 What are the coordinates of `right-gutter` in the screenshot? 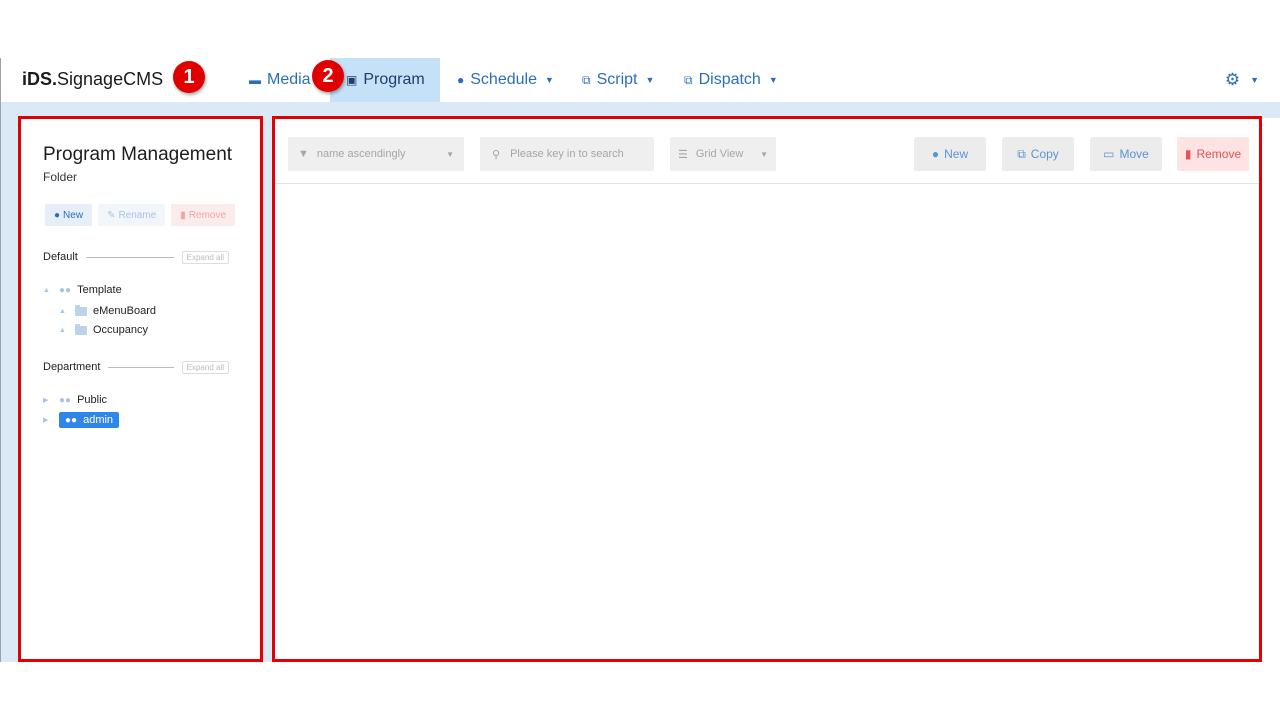 It's located at (1269, 390).